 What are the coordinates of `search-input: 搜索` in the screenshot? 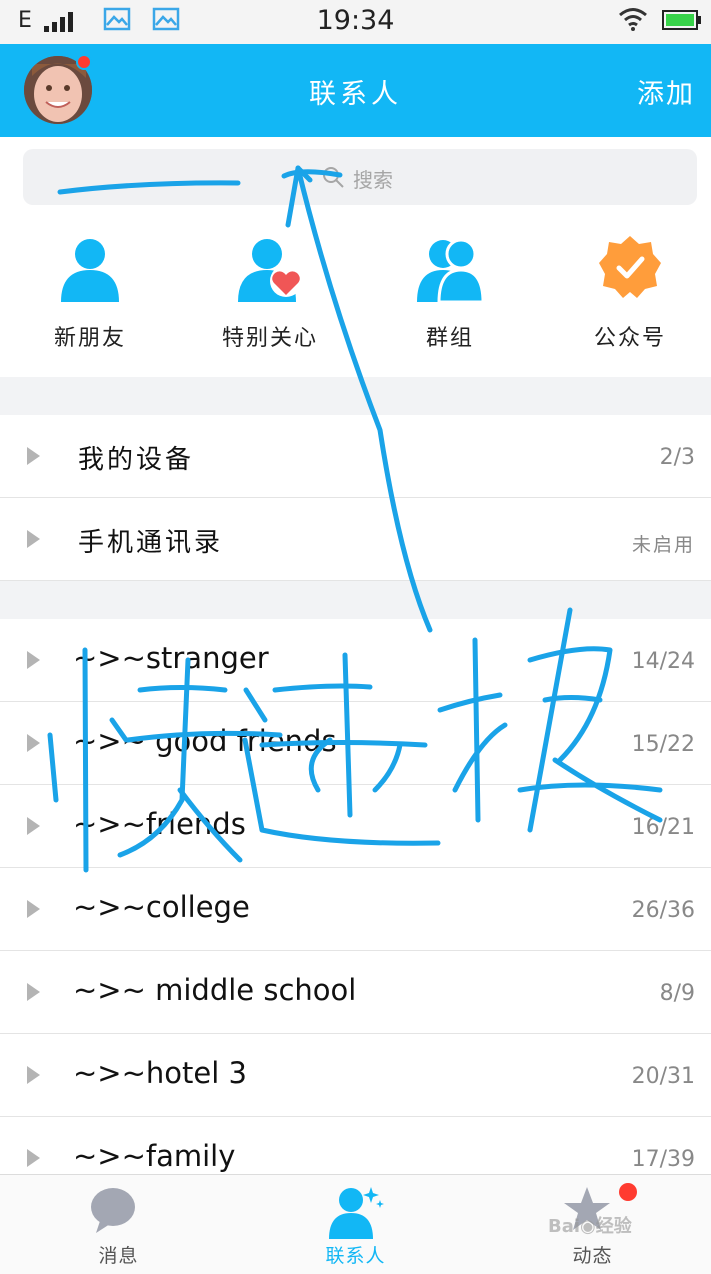 It's located at (360, 177).